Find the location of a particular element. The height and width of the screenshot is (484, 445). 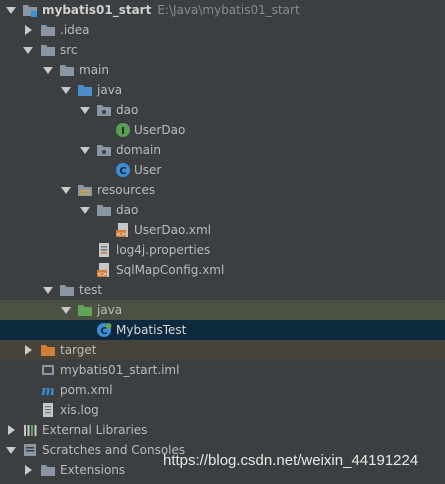

tree-item-label: main is located at coordinates (94, 70).